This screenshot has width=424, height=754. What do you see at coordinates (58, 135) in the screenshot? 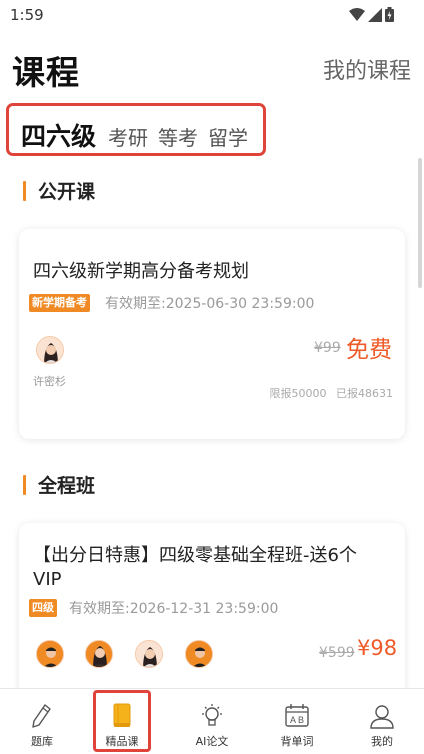
I see `tab-cet: 四六级` at bounding box center [58, 135].